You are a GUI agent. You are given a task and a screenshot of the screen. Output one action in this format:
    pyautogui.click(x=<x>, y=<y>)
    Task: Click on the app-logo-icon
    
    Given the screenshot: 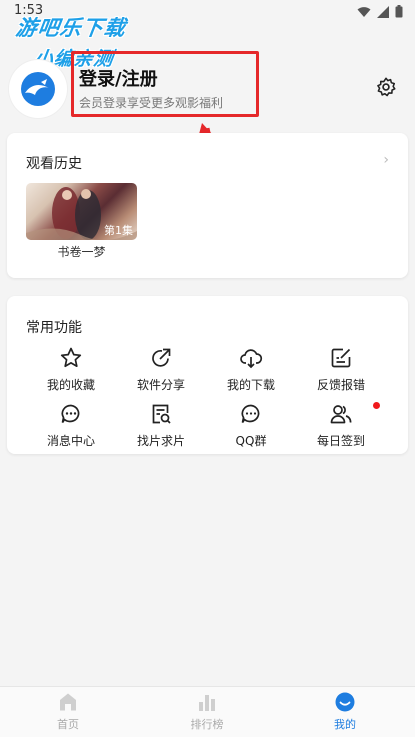 What is the action you would take?
    pyautogui.click(x=38, y=89)
    